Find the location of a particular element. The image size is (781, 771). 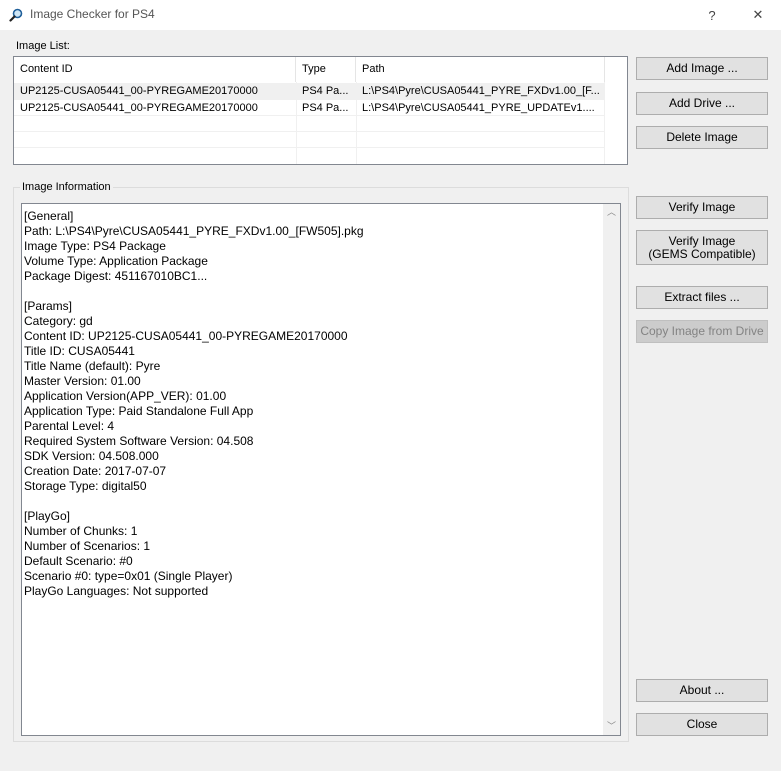

scroll-up-icon: ︿ is located at coordinates (611, 212).